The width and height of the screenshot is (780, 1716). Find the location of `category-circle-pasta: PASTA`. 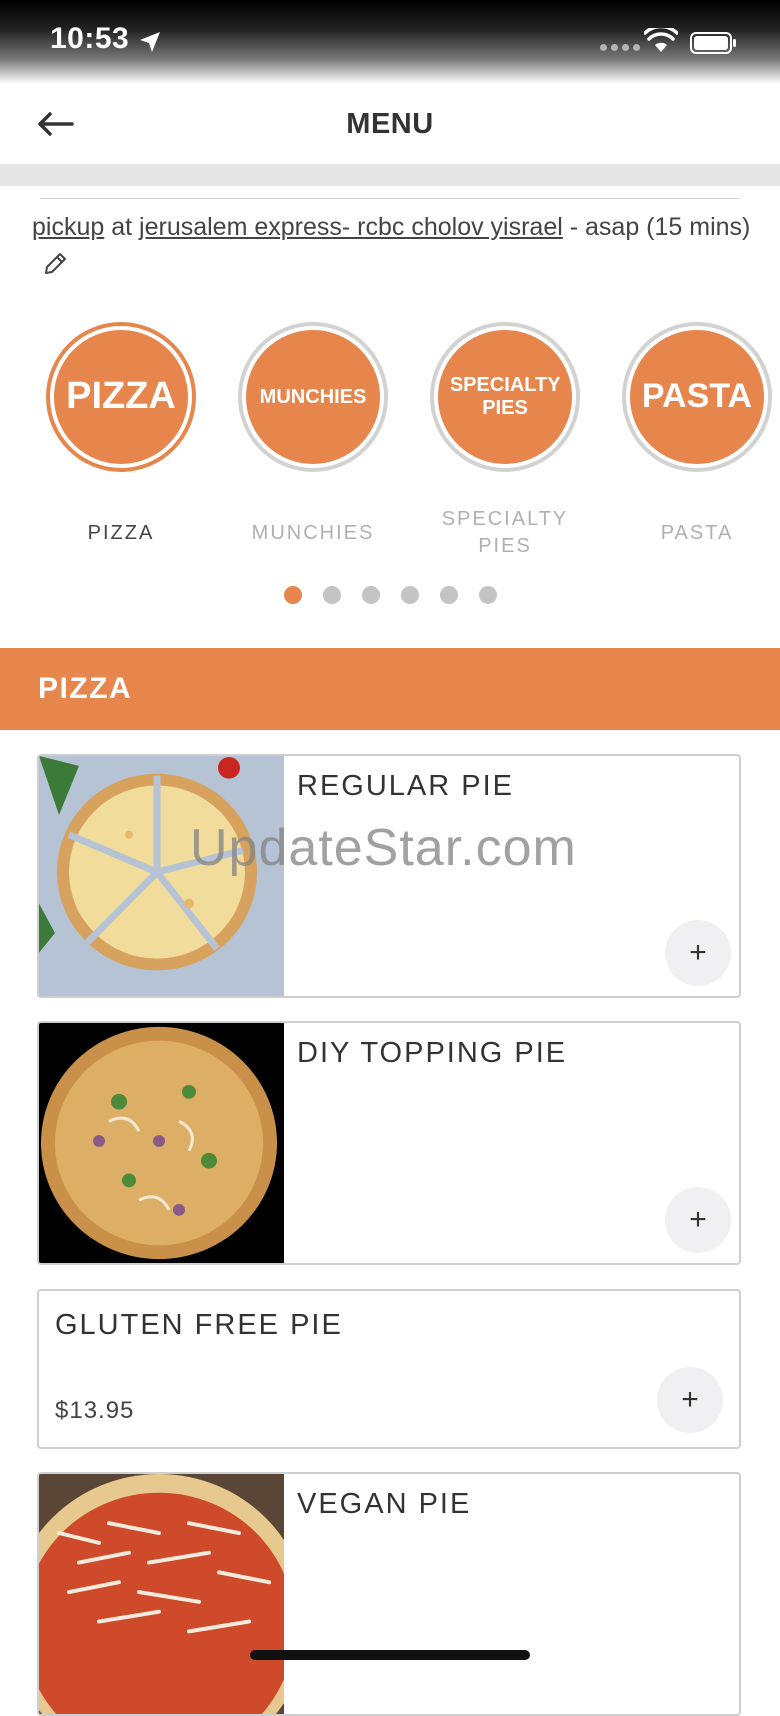

category-circle-pasta: PASTA is located at coordinates (697, 397).